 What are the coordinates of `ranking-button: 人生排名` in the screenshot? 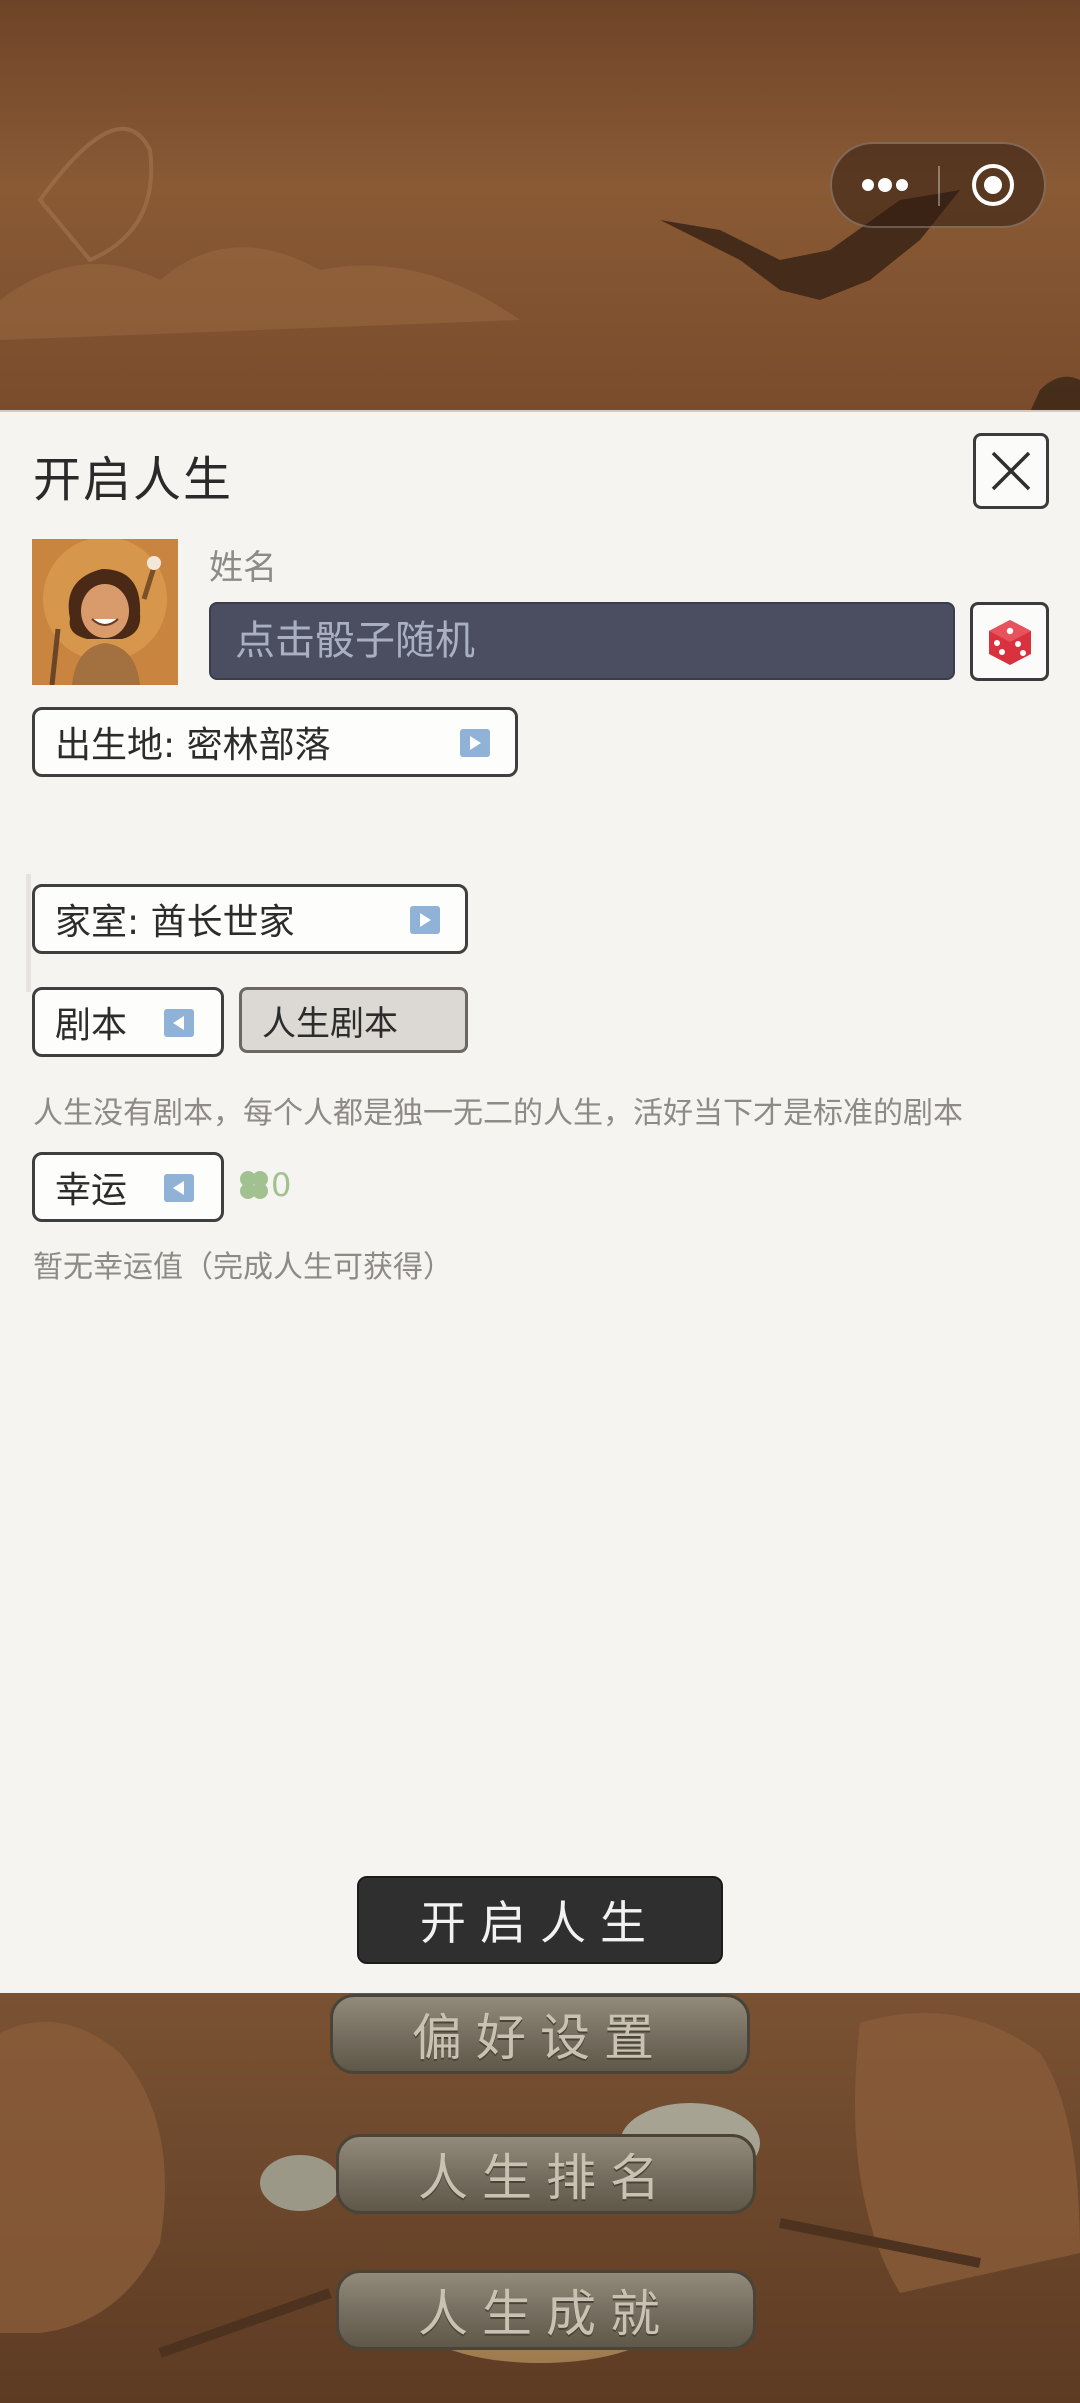 It's located at (546, 2174).